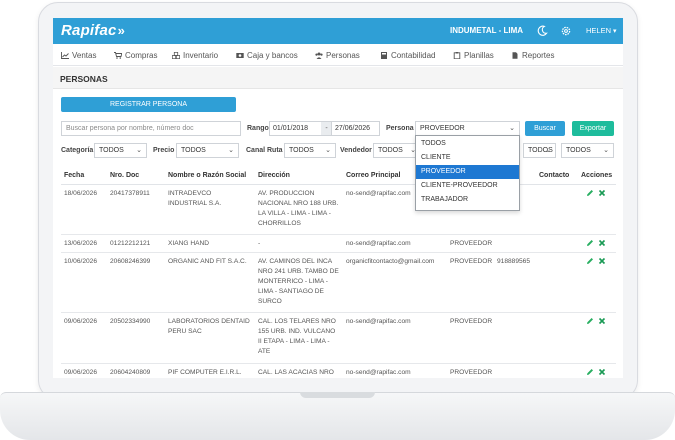  I want to click on filter-select-extra-2: TODOS ⌄, so click(587, 150).